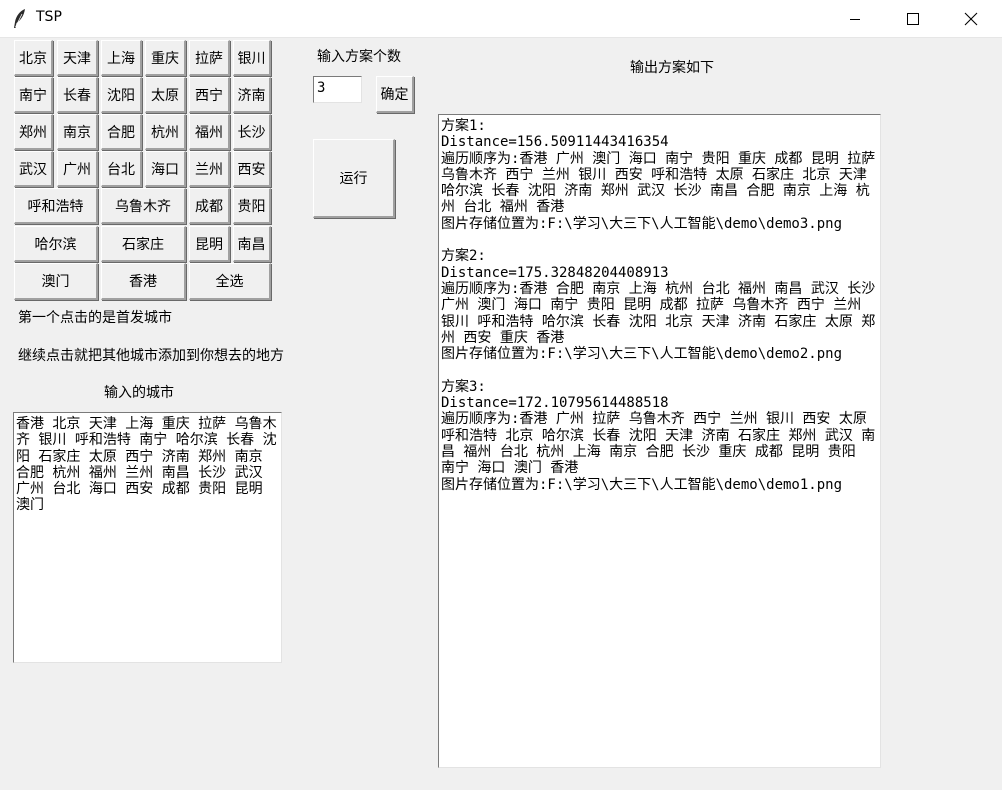 The width and height of the screenshot is (1002, 790). I want to click on city-button-nanchang: 南昌, so click(252, 244).